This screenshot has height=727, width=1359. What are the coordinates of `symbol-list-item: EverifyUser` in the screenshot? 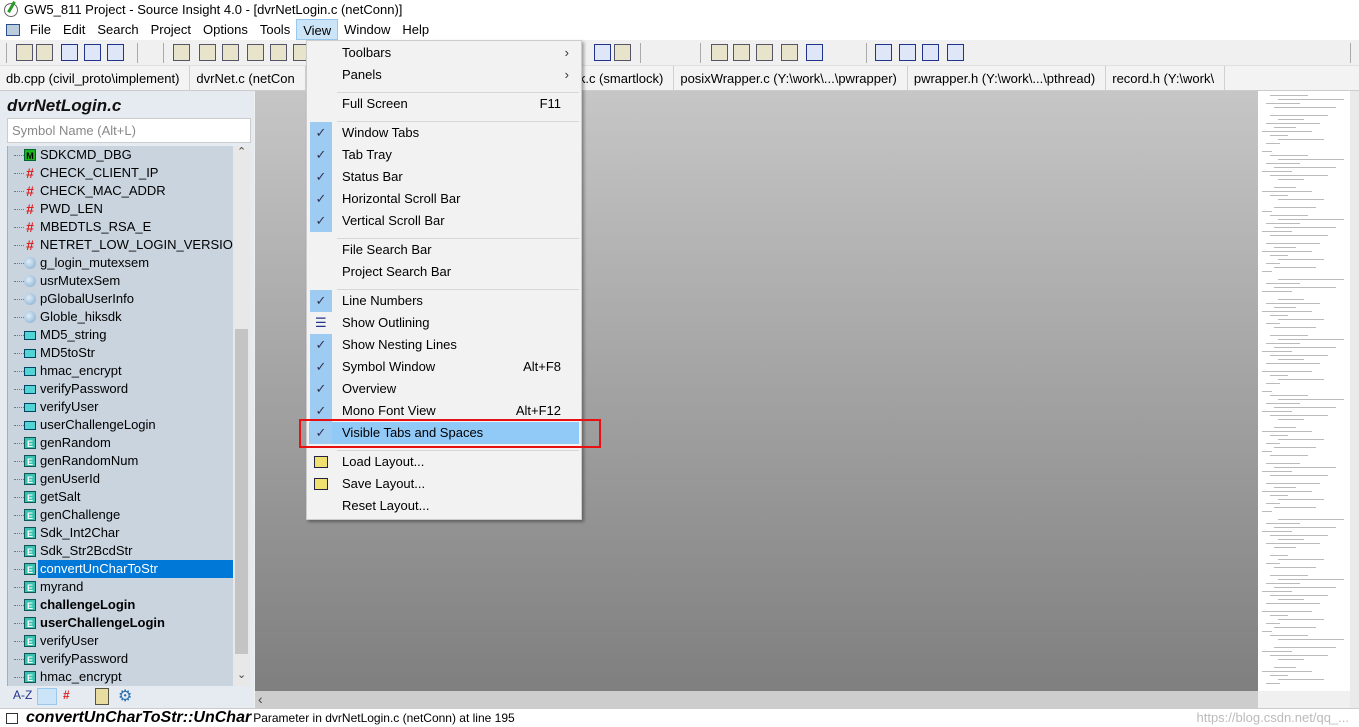 It's located at (120, 641).